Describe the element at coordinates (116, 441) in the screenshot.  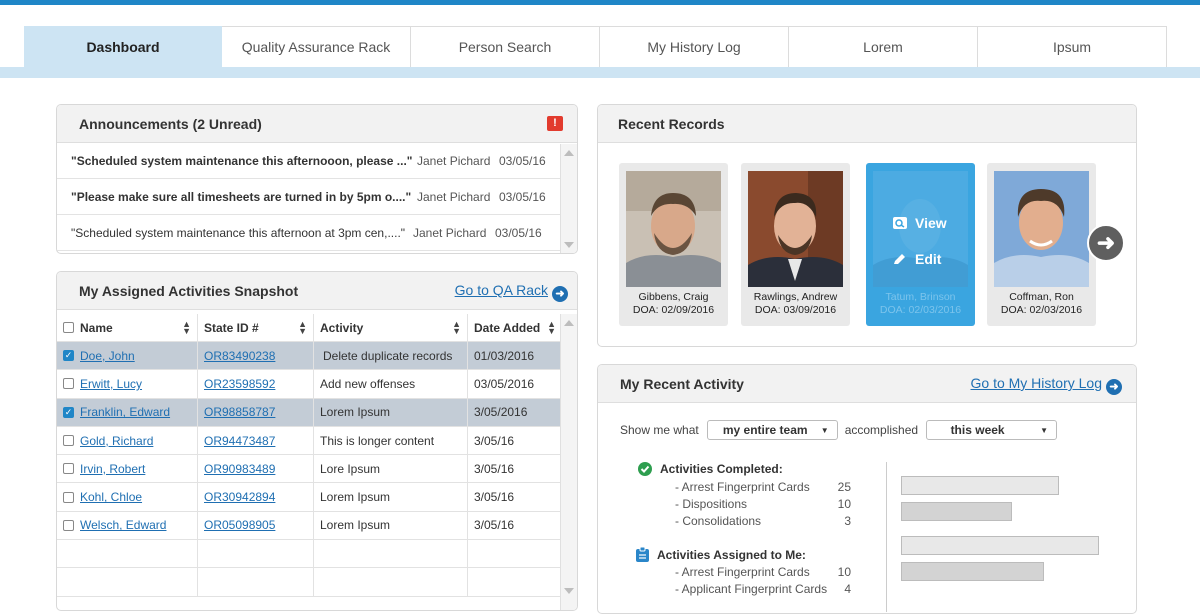
I see `row-name-link: Gold, Richard` at that location.